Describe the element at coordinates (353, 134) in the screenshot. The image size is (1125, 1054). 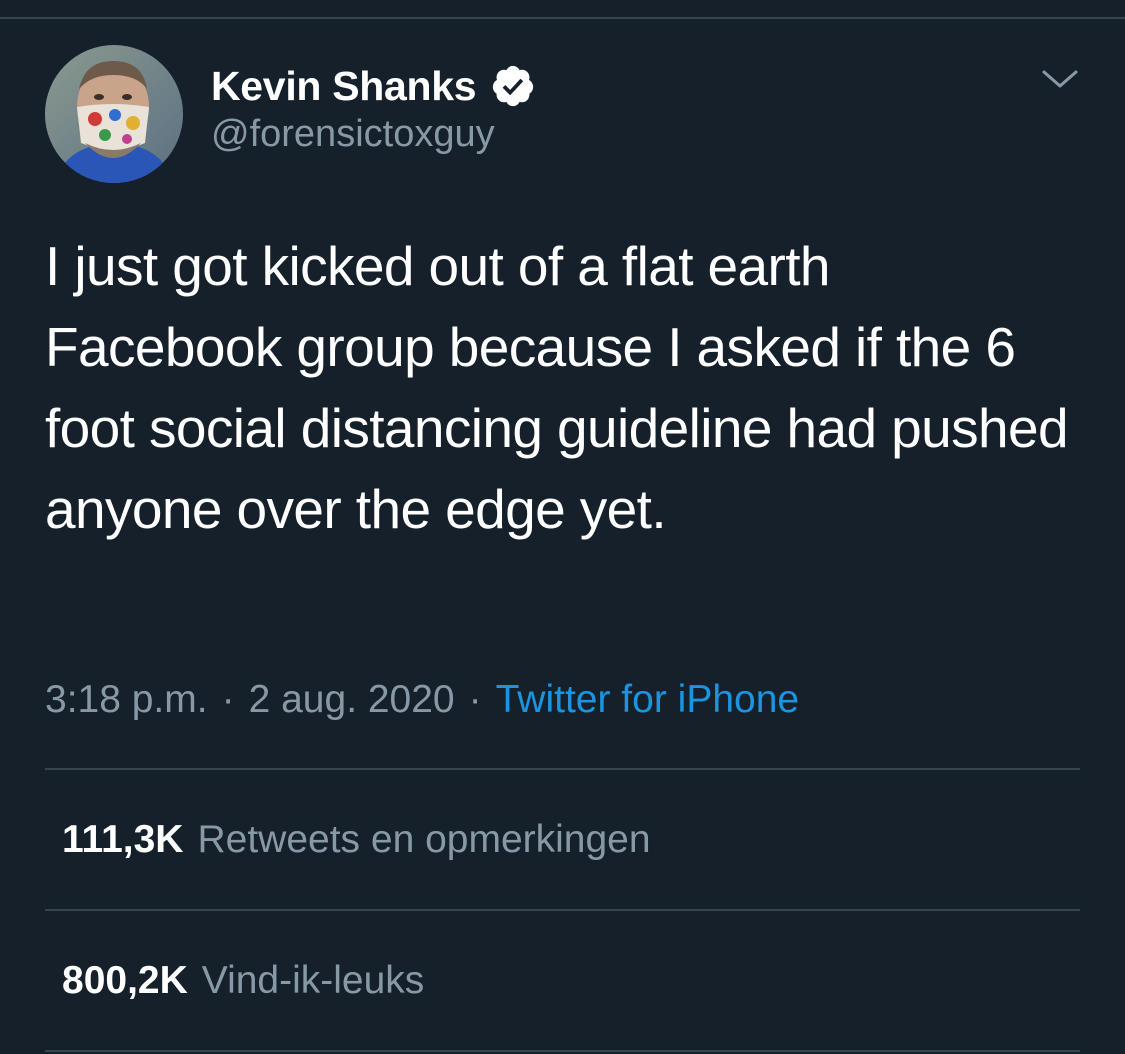
I see `author-handle: @forensictoxguy` at that location.